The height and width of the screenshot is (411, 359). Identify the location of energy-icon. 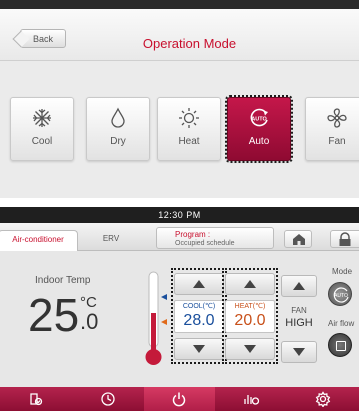
(252, 400).